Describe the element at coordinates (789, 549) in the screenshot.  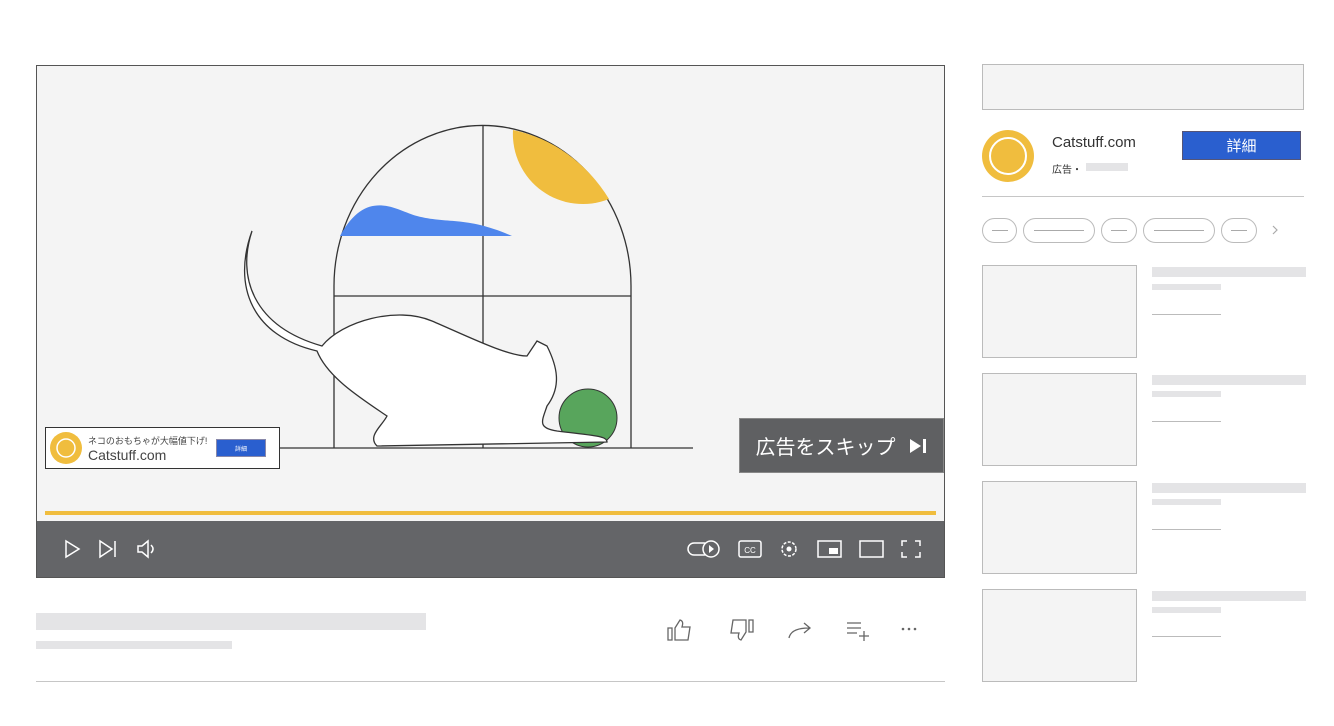
I see `settings-gear-icon` at that location.